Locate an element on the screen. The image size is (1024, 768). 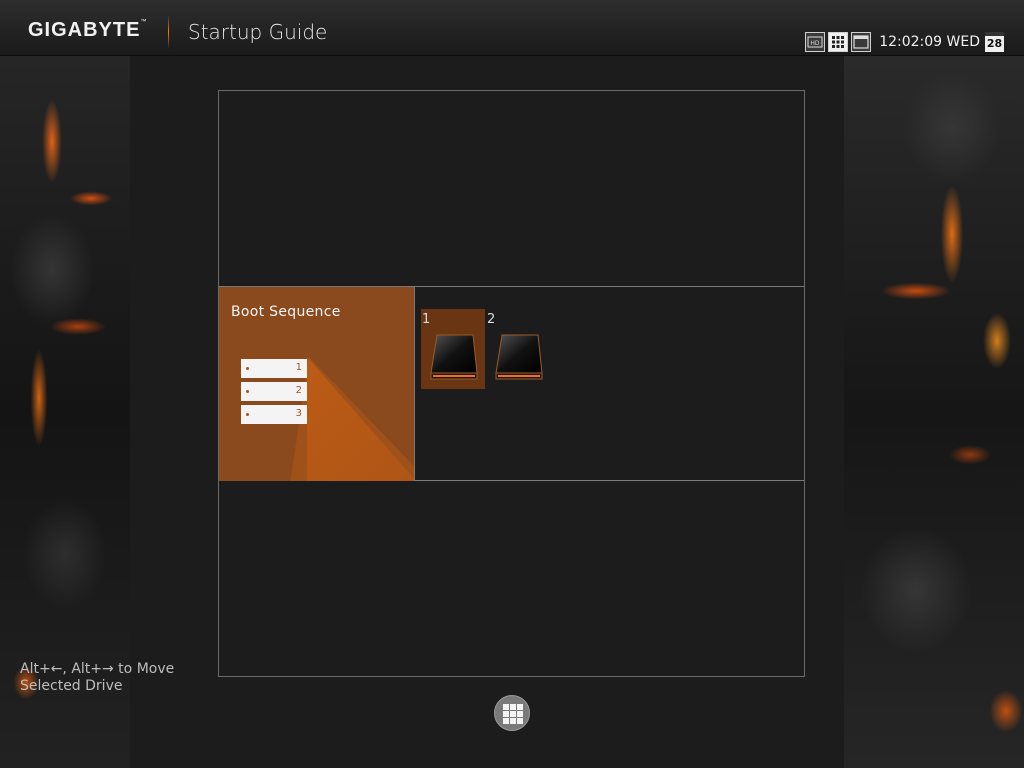
boot-order-item: 1 is located at coordinates (274, 368).